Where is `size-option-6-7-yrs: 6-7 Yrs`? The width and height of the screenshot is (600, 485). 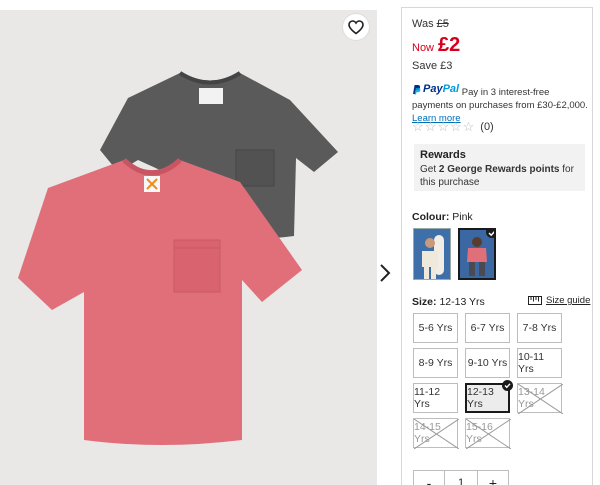 size-option-6-7-yrs: 6-7 Yrs is located at coordinates (487, 328).